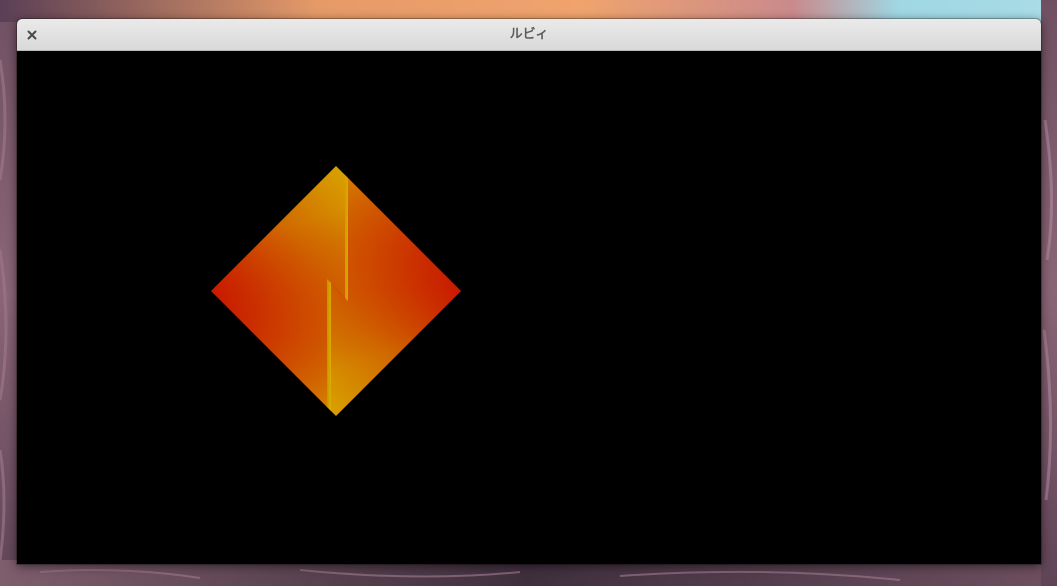 The width and height of the screenshot is (1057, 586). I want to click on window-titlebar: ルビィ, so click(529, 35).